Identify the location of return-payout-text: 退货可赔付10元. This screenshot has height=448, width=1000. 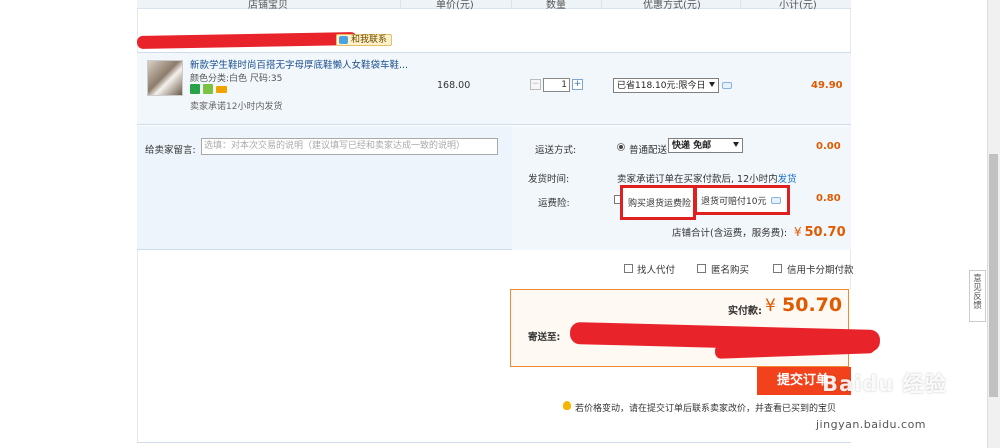
(734, 202).